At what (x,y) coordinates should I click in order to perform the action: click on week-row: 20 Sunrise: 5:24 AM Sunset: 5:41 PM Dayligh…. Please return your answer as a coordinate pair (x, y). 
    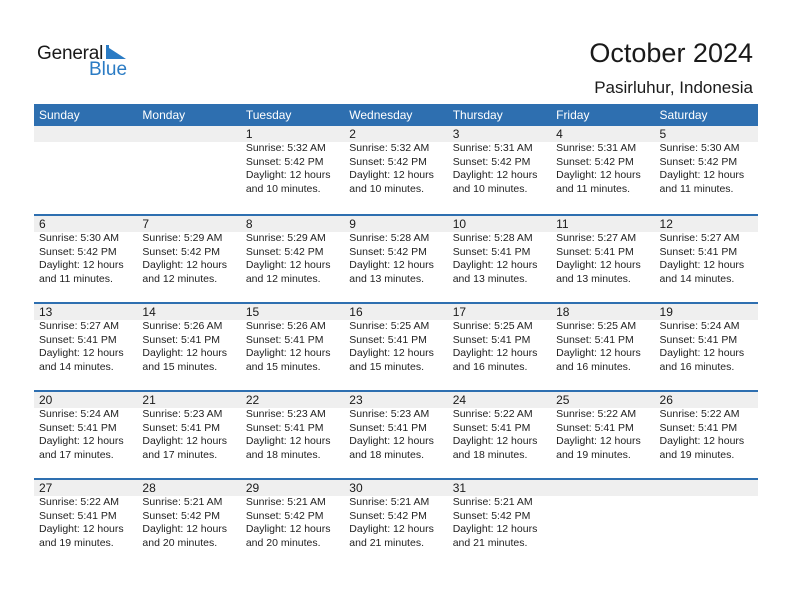
    Looking at the image, I should click on (396, 434).